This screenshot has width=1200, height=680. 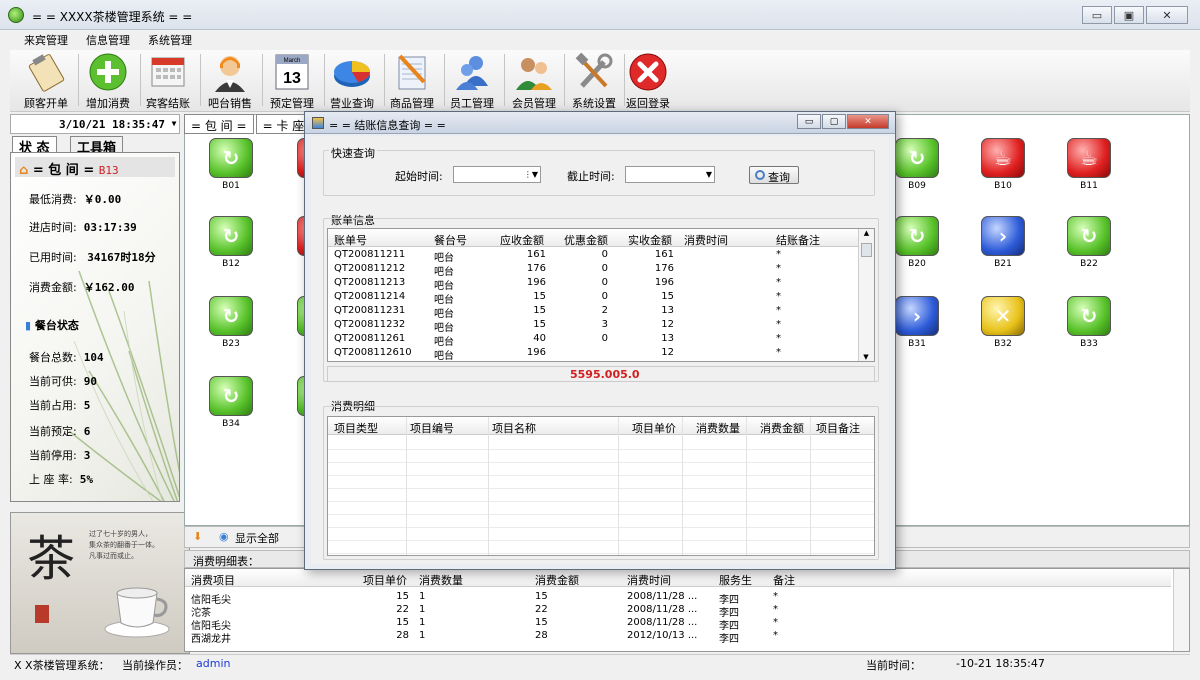 I want to click on menu-system: 系统管理, so click(x=170, y=40).